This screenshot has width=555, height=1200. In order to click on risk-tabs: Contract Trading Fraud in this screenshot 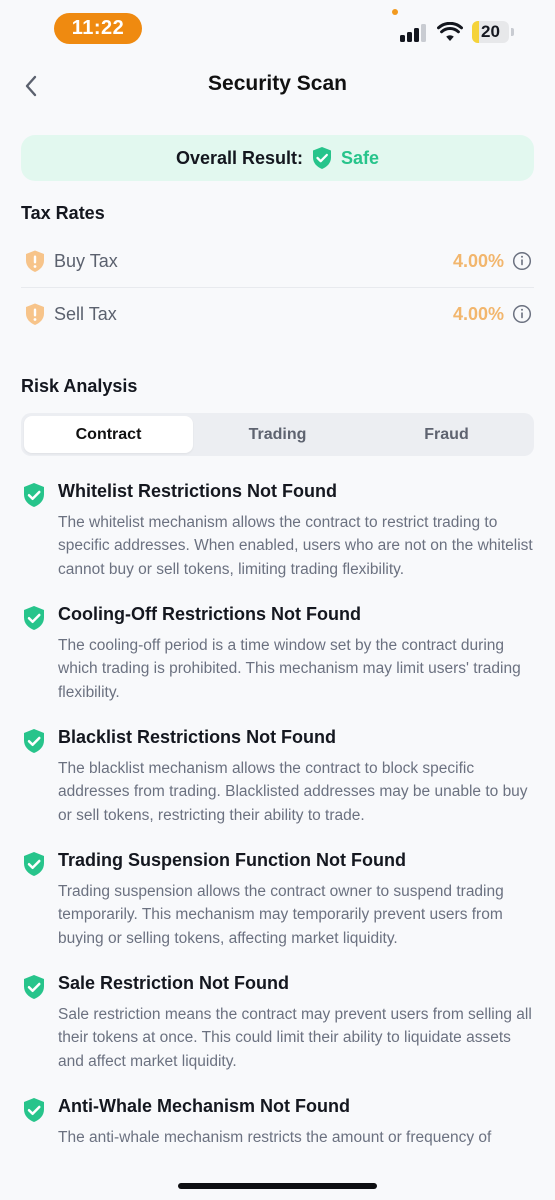, I will do `click(277, 434)`.